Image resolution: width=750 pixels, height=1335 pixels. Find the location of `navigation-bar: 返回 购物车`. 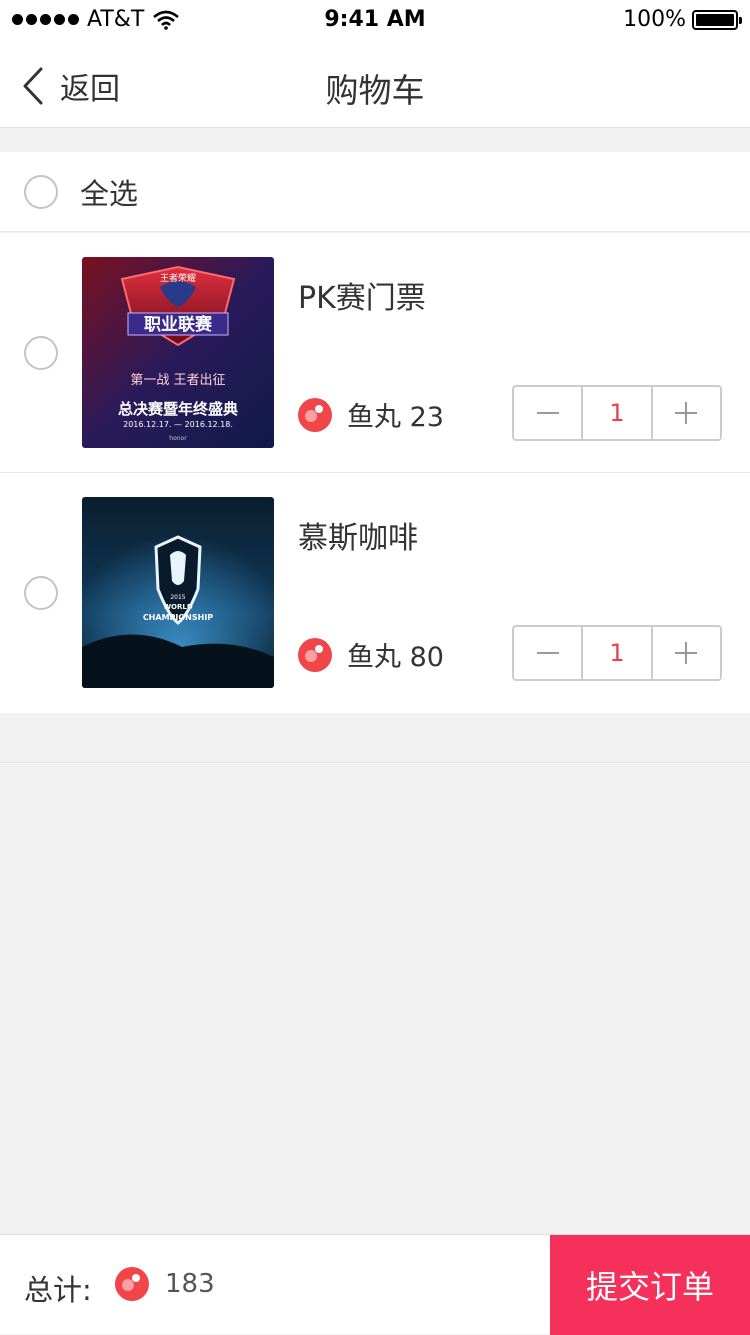

navigation-bar: 返回 购物车 is located at coordinates (375, 84).